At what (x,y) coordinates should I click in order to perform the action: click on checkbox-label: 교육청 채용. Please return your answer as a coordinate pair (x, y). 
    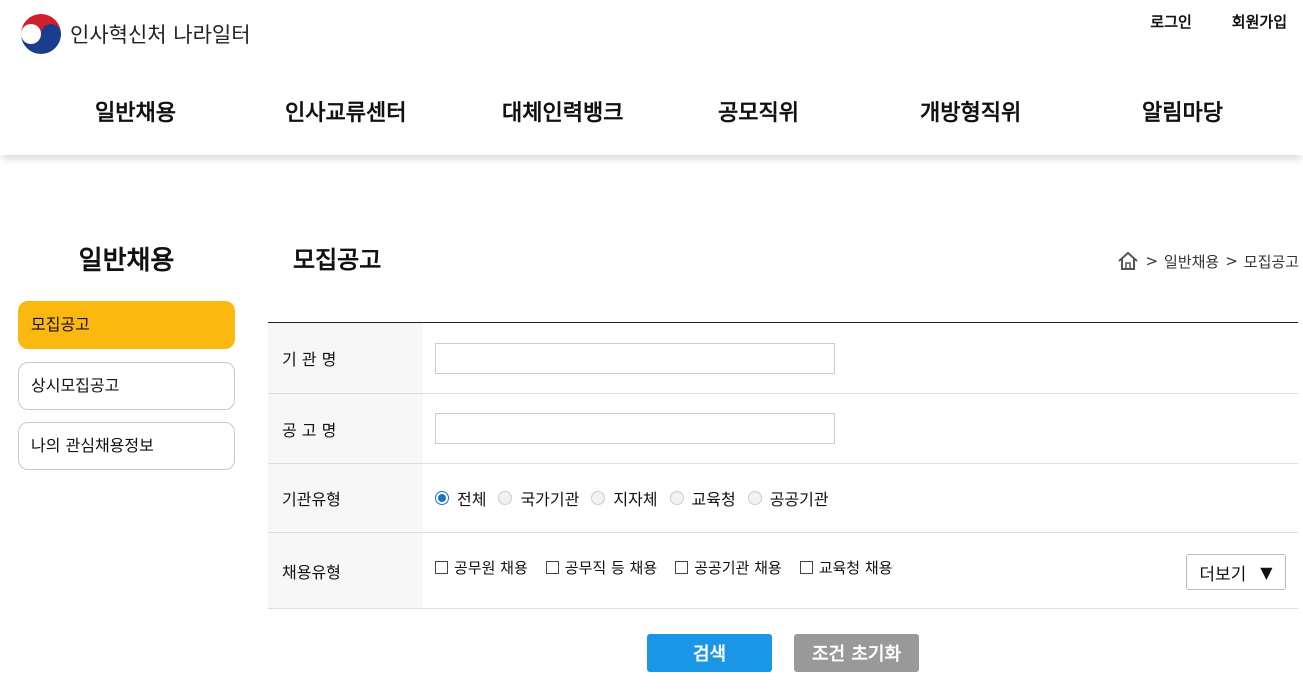
    Looking at the image, I should click on (855, 568).